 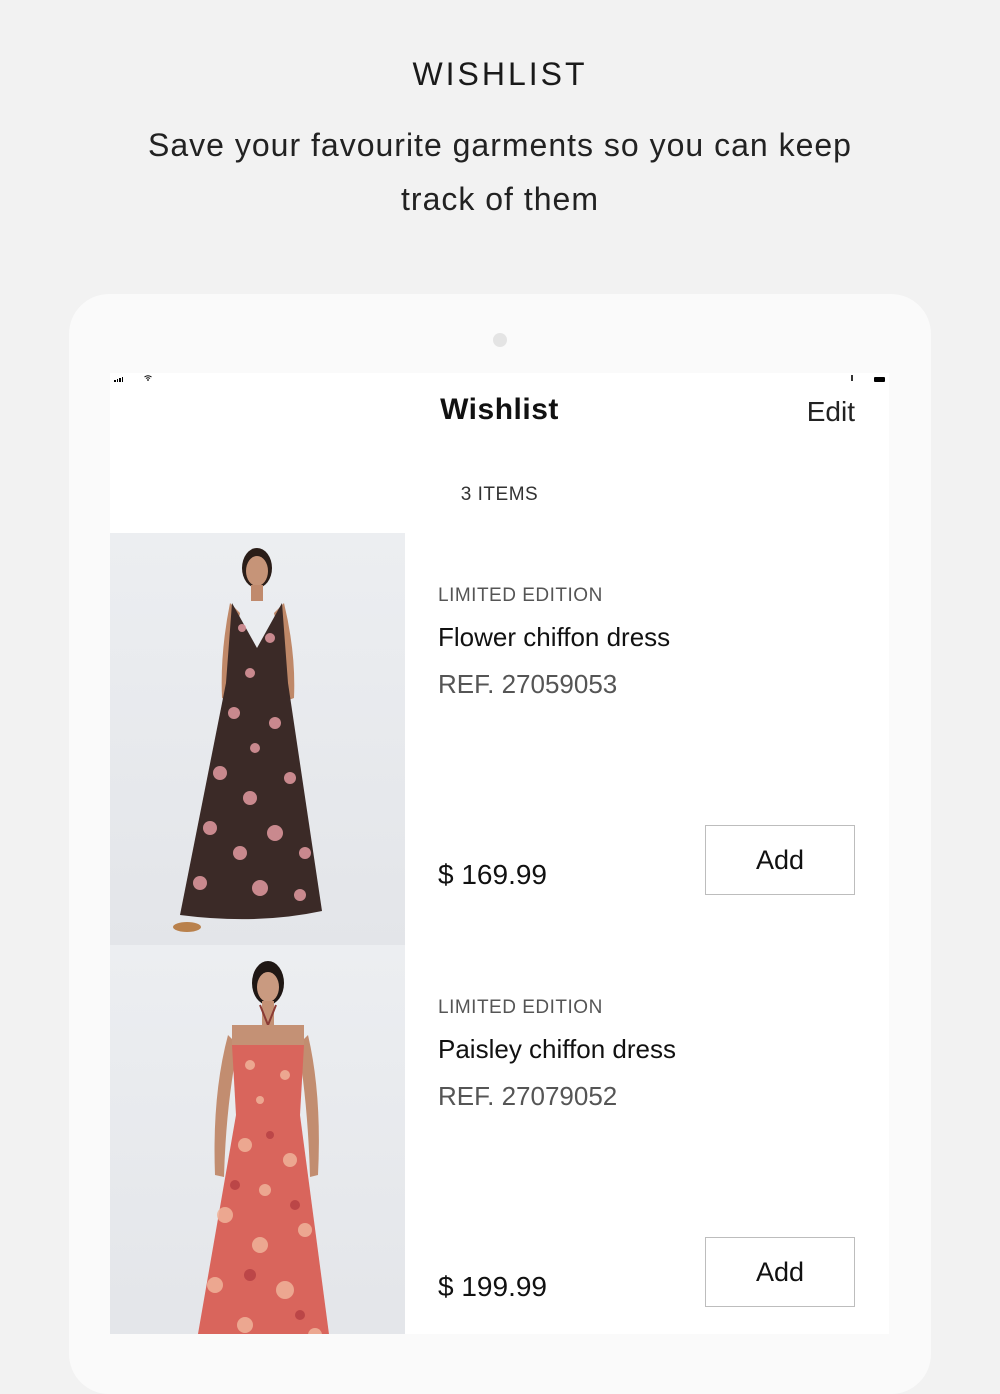 I want to click on items-count: 3 ITEMS, so click(x=499, y=494).